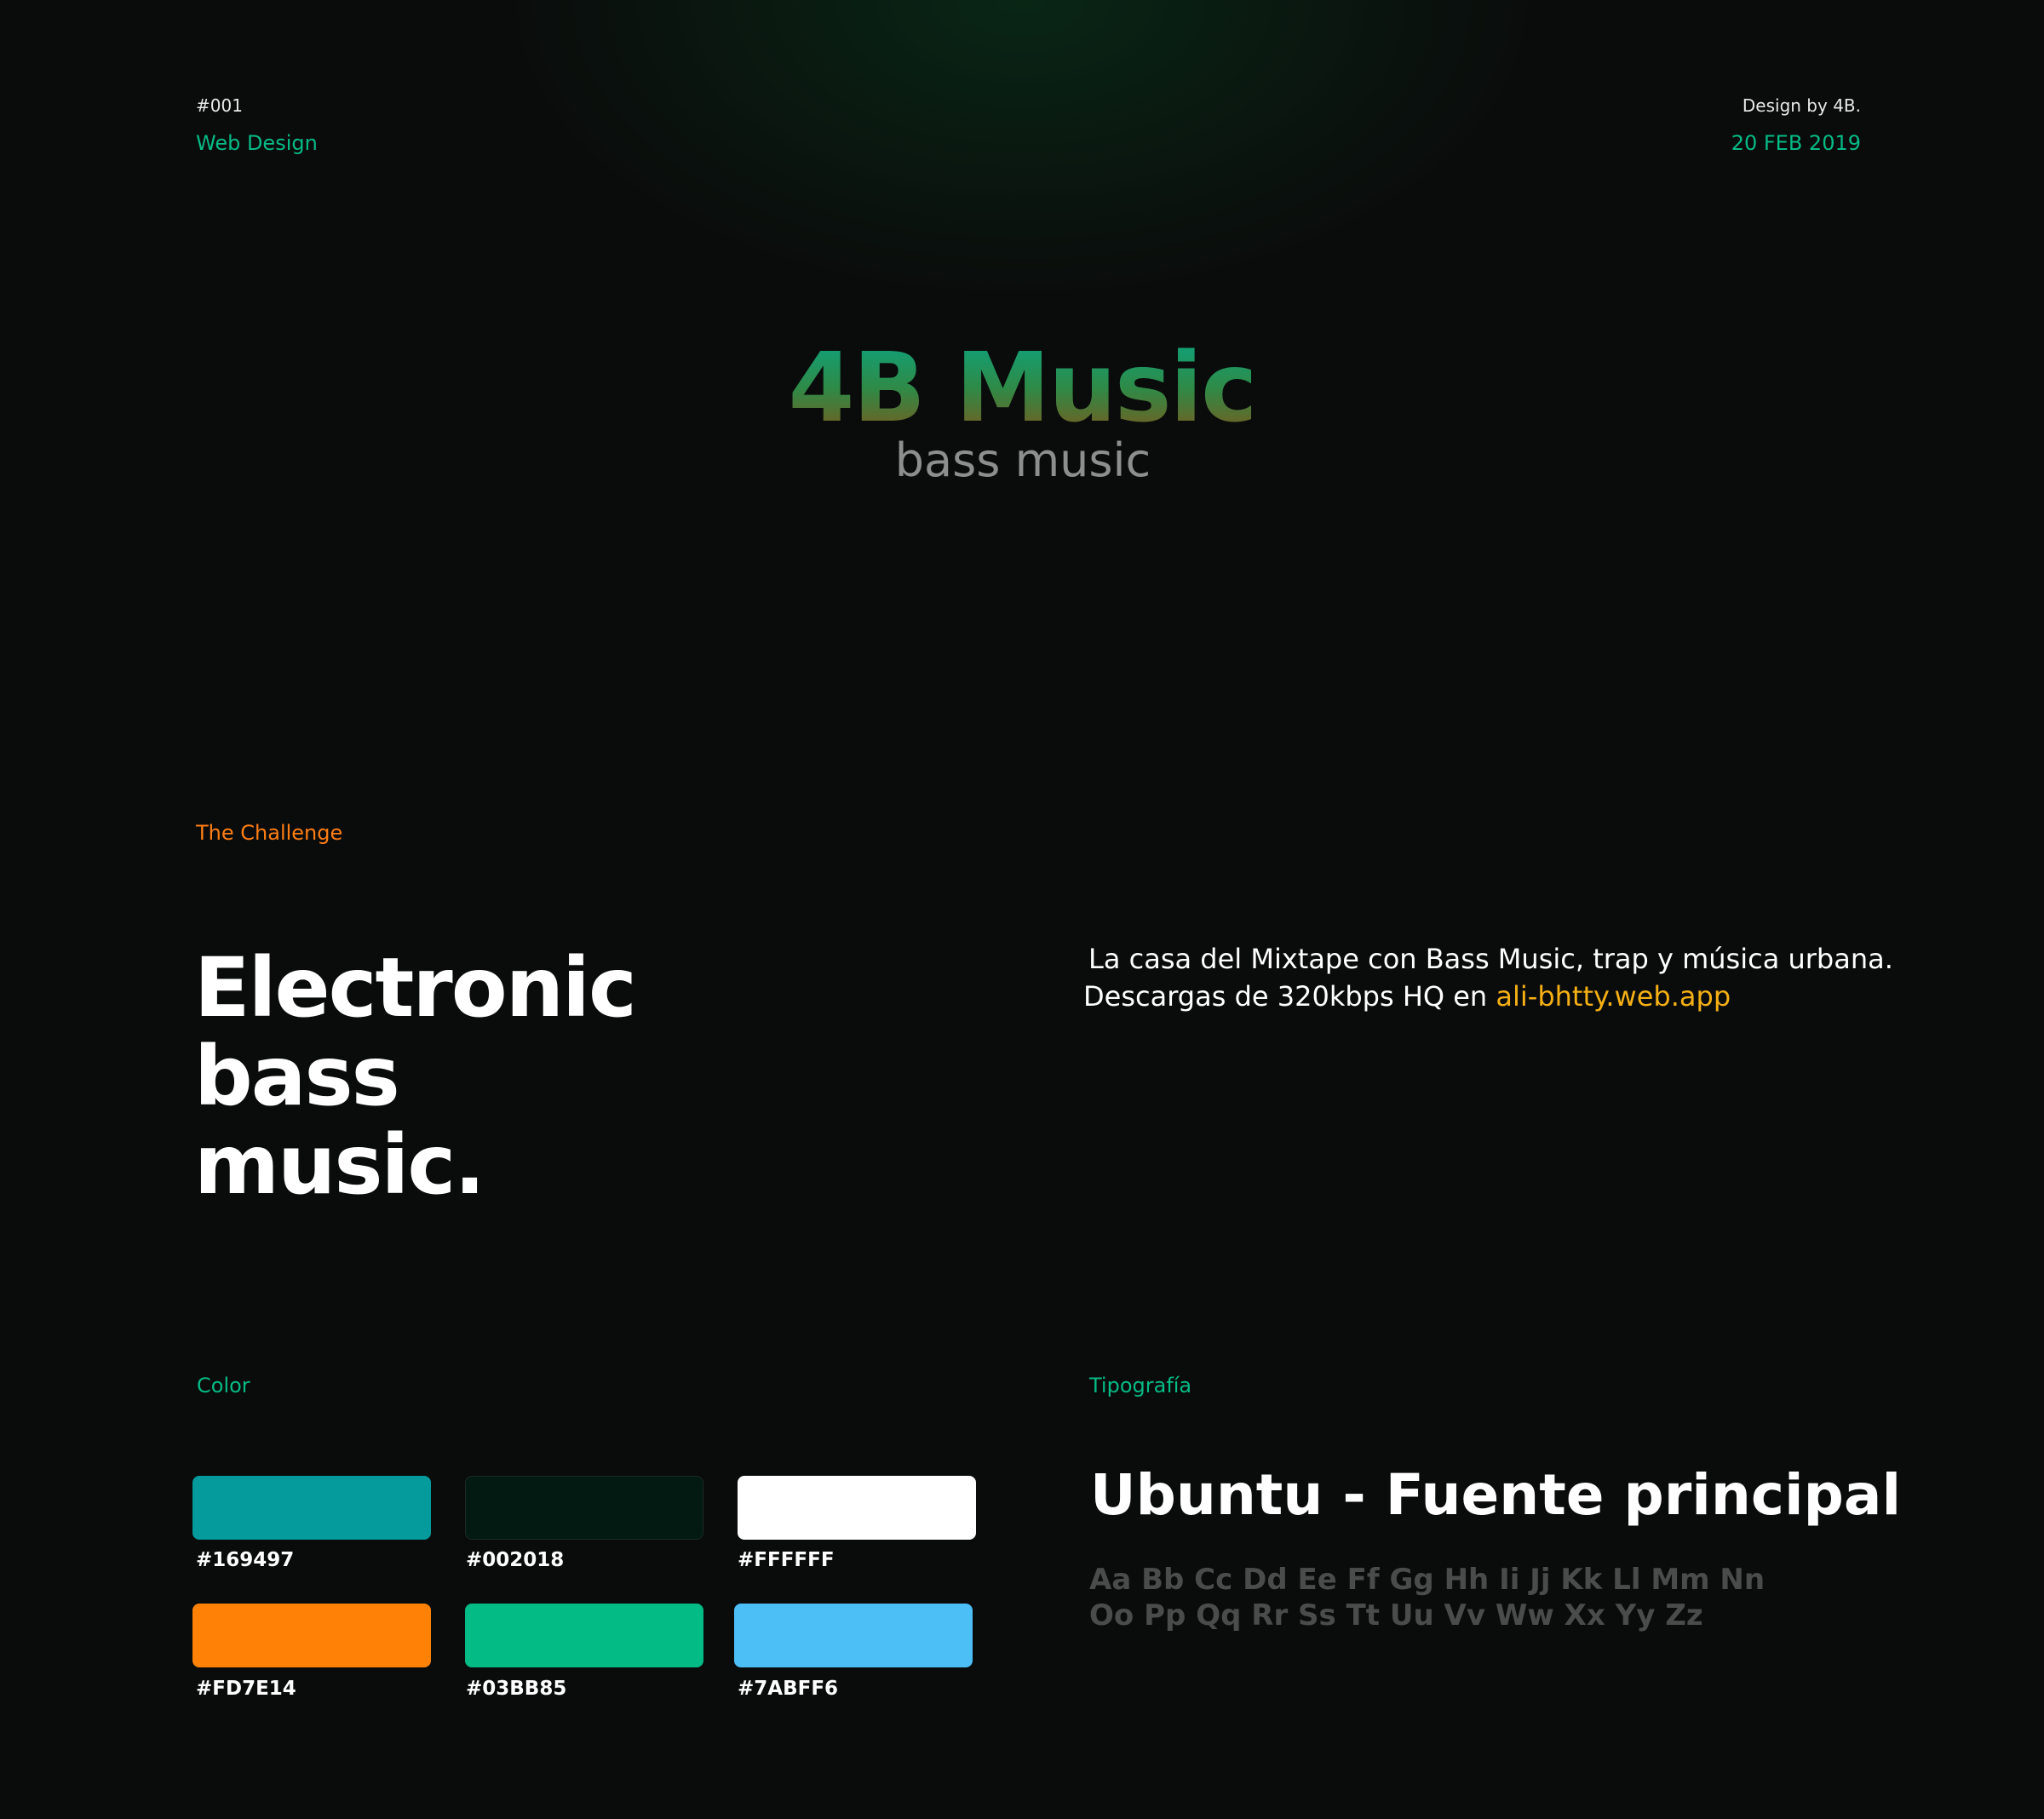 This screenshot has height=1819, width=2044. What do you see at coordinates (1022, 389) in the screenshot?
I see `logo-title: 4B Music` at bounding box center [1022, 389].